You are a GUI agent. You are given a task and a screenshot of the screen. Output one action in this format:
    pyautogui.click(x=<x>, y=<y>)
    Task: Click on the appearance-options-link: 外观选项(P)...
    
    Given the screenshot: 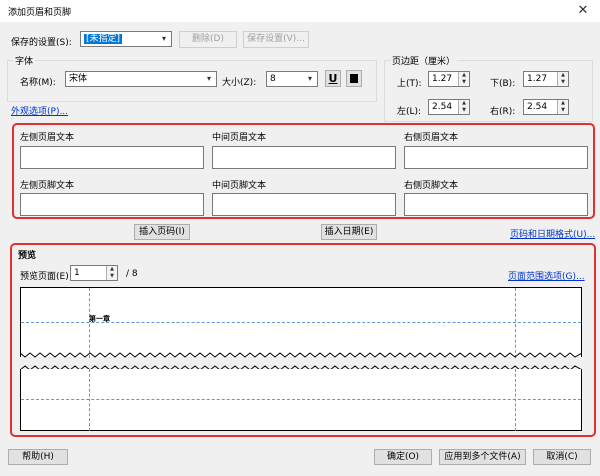 What is the action you would take?
    pyautogui.click(x=39, y=110)
    